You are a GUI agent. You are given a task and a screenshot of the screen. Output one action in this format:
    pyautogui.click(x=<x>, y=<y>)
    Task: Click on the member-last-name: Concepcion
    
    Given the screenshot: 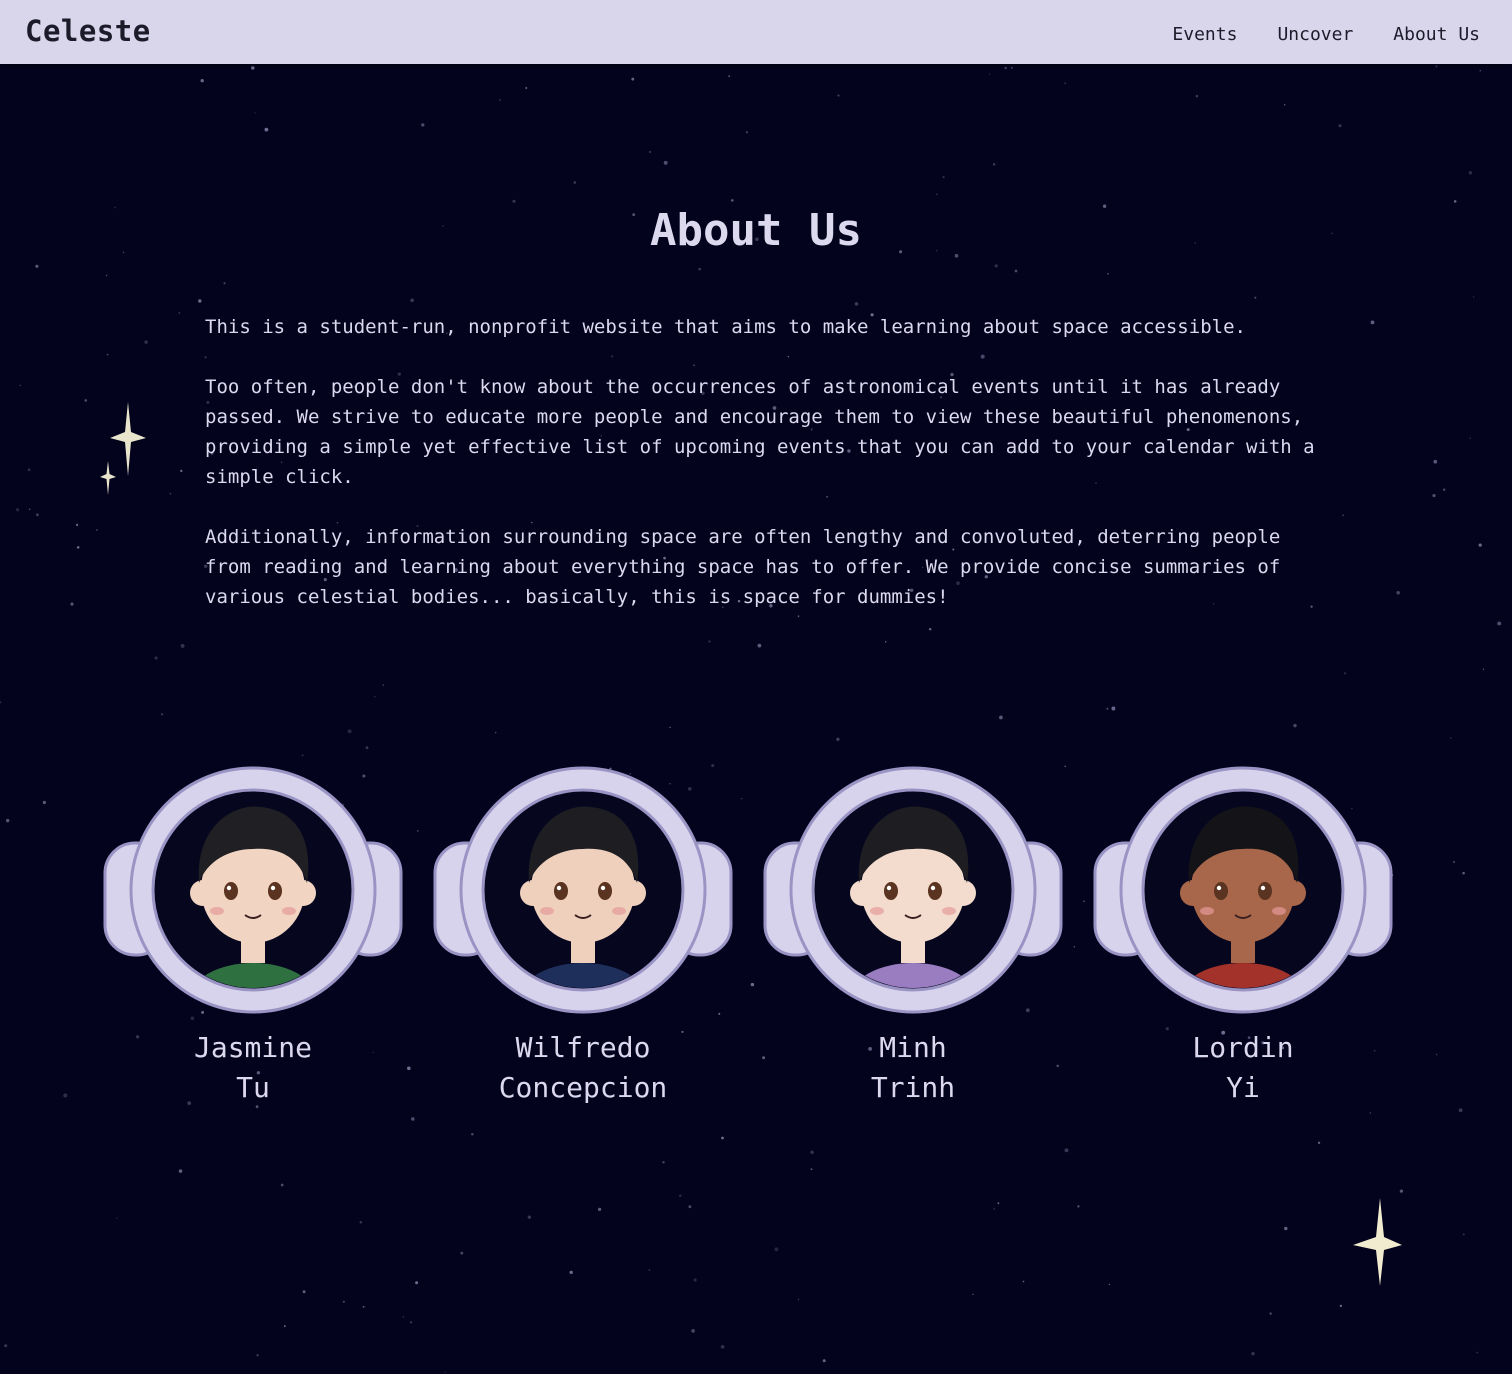 What is the action you would take?
    pyautogui.click(x=583, y=1087)
    